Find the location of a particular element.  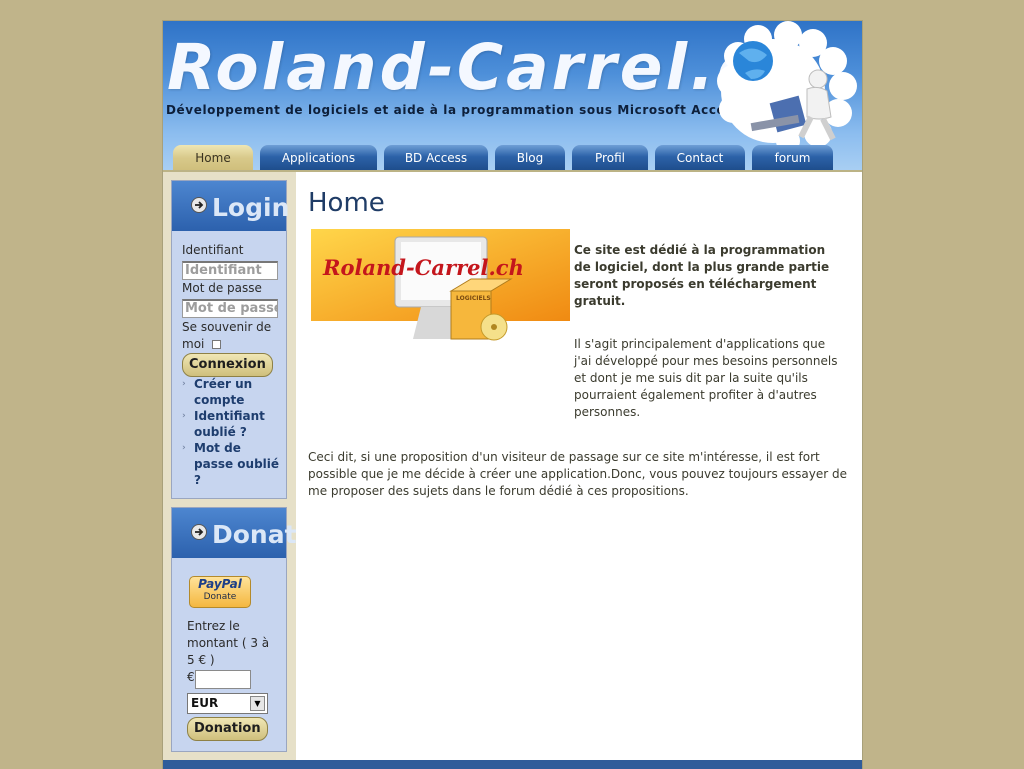

paypal-donate-button: PayPal Donate is located at coordinates (220, 592).